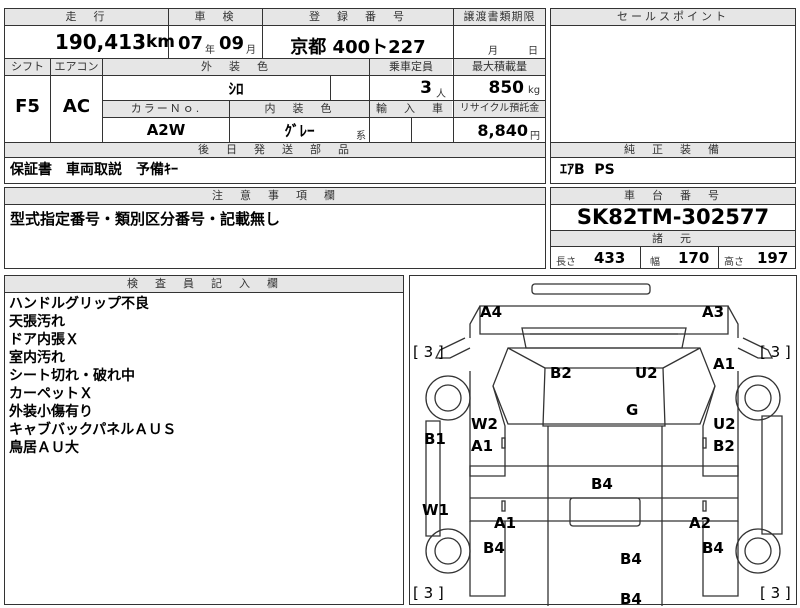 The width and height of the screenshot is (800, 608). I want to click on interior-color-value: ｸﾞﾚｰ, so click(299, 131).